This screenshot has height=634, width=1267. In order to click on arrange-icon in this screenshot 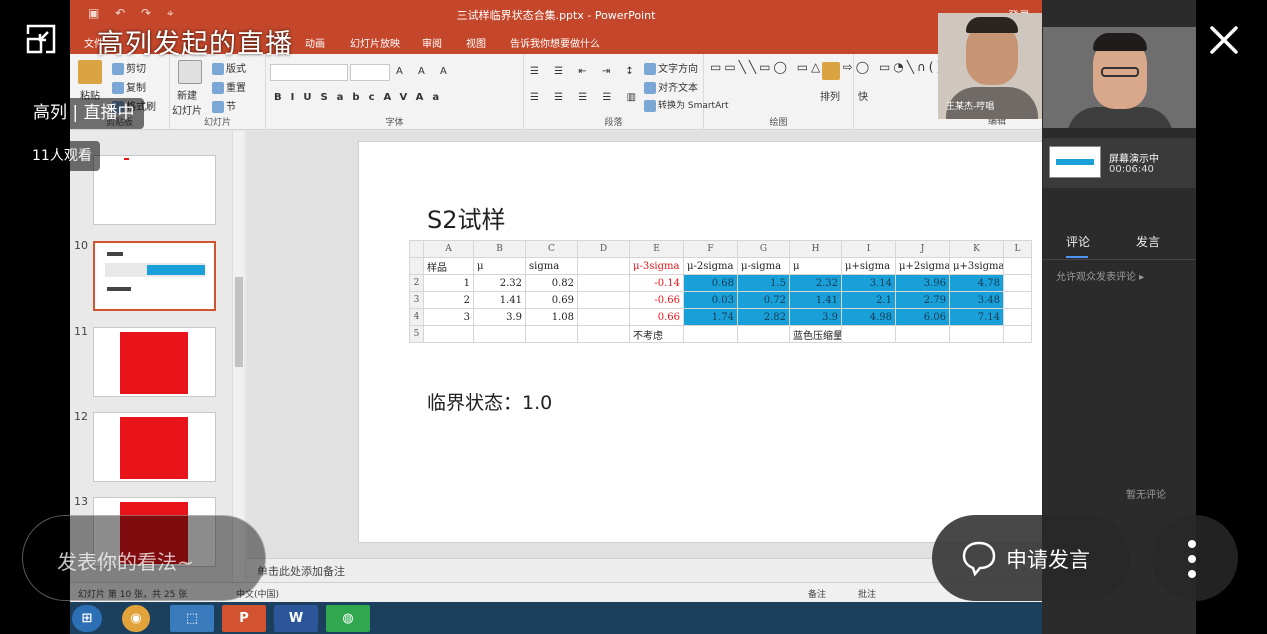, I will do `click(831, 71)`.